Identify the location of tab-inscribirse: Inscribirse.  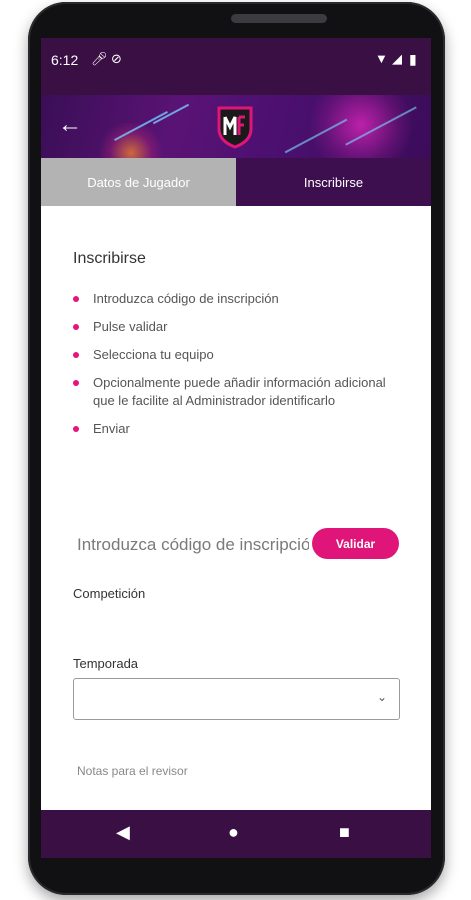
(333, 182).